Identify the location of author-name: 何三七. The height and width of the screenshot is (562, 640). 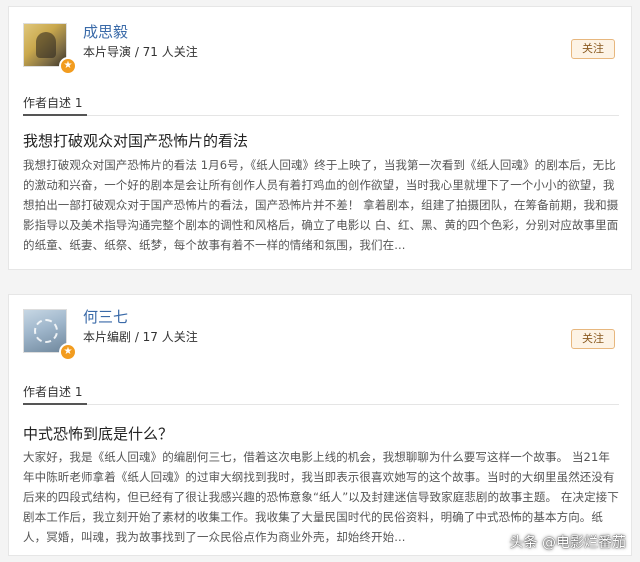
(105, 316).